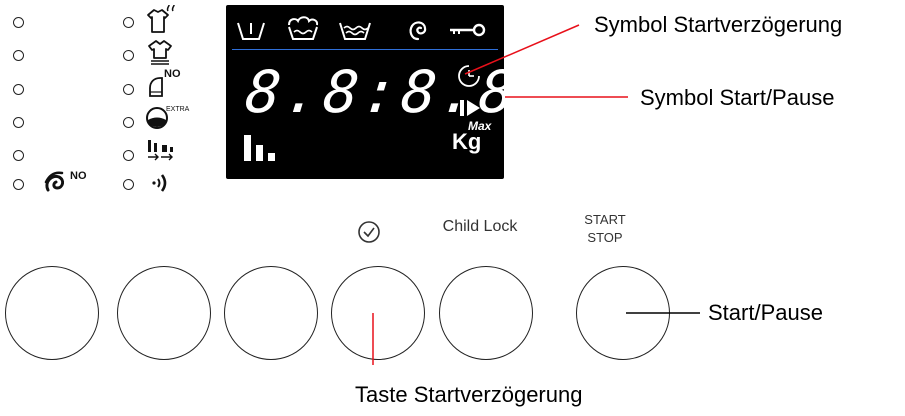  I want to click on callout-delay-button: Taste Startverzögerung, so click(469, 394).